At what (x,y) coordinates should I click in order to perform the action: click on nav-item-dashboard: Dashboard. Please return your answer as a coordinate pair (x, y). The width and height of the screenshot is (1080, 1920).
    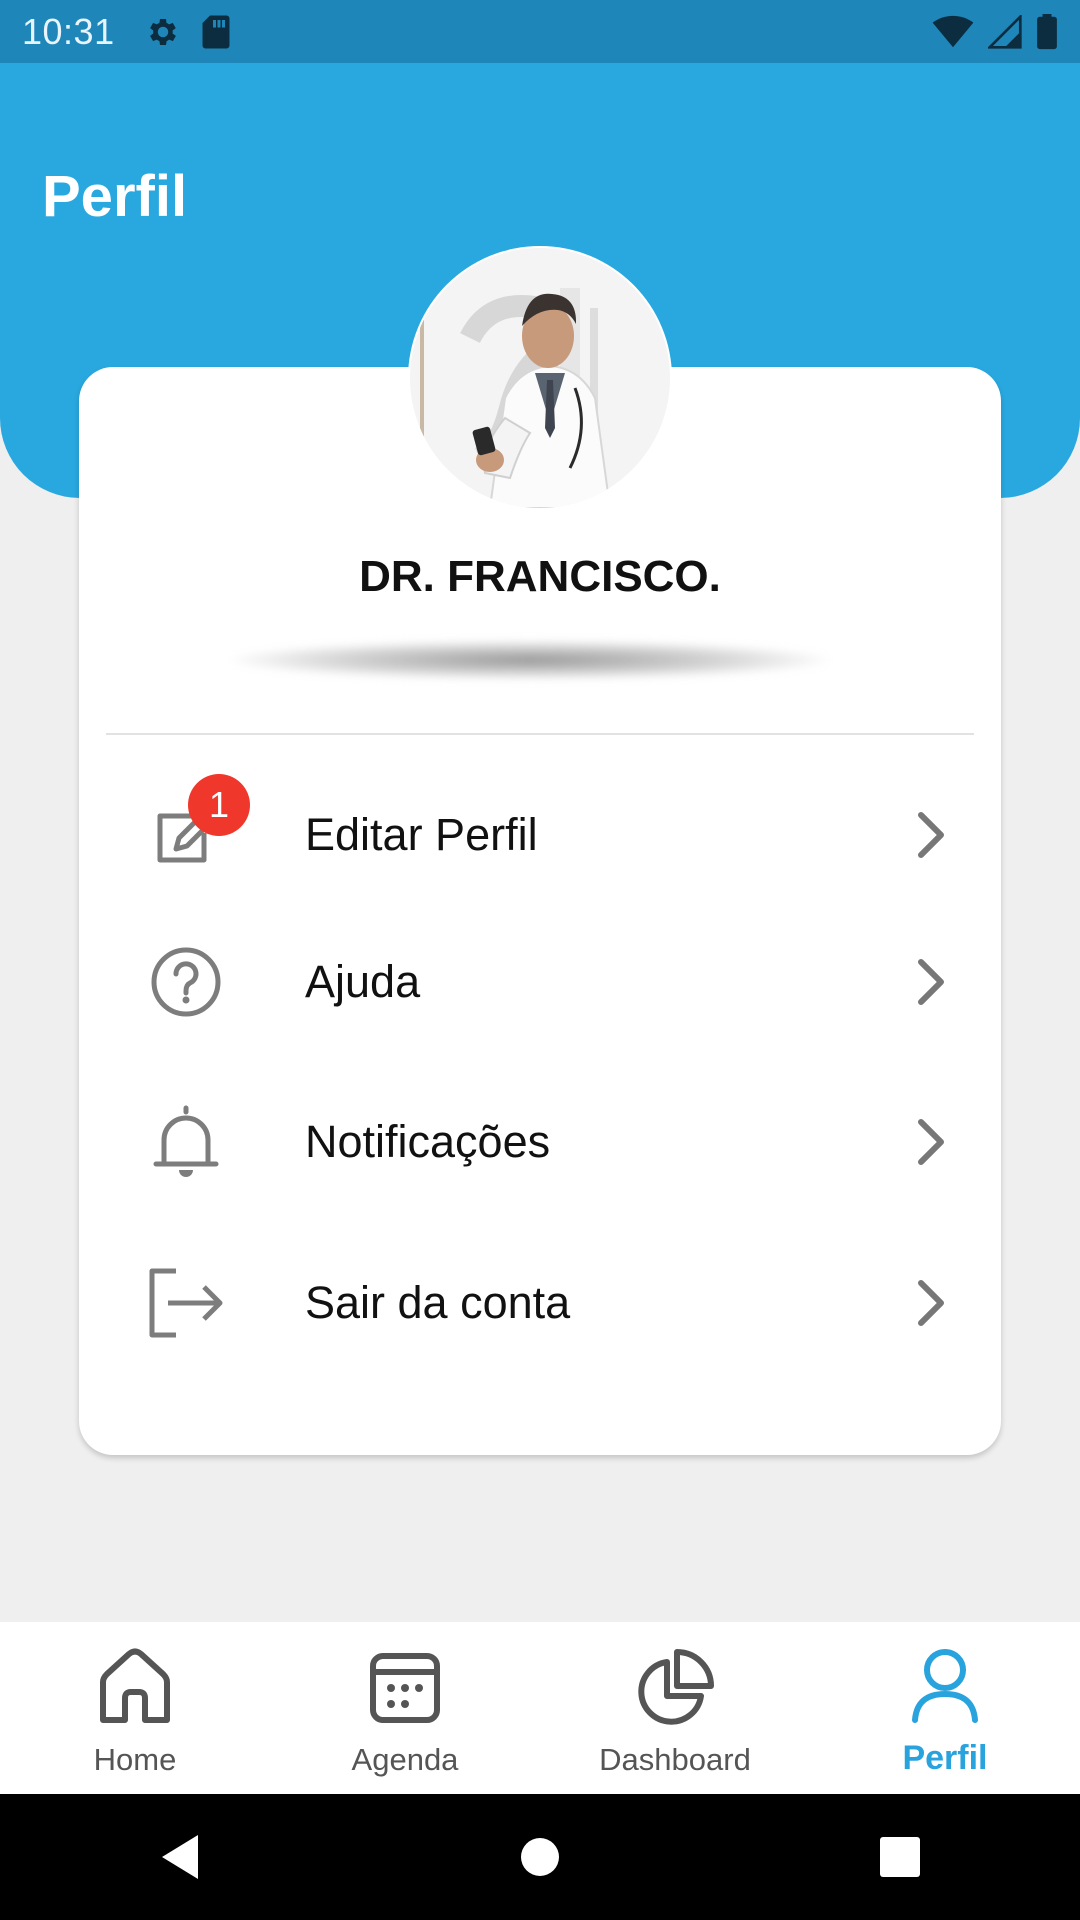
    Looking at the image, I should click on (675, 1708).